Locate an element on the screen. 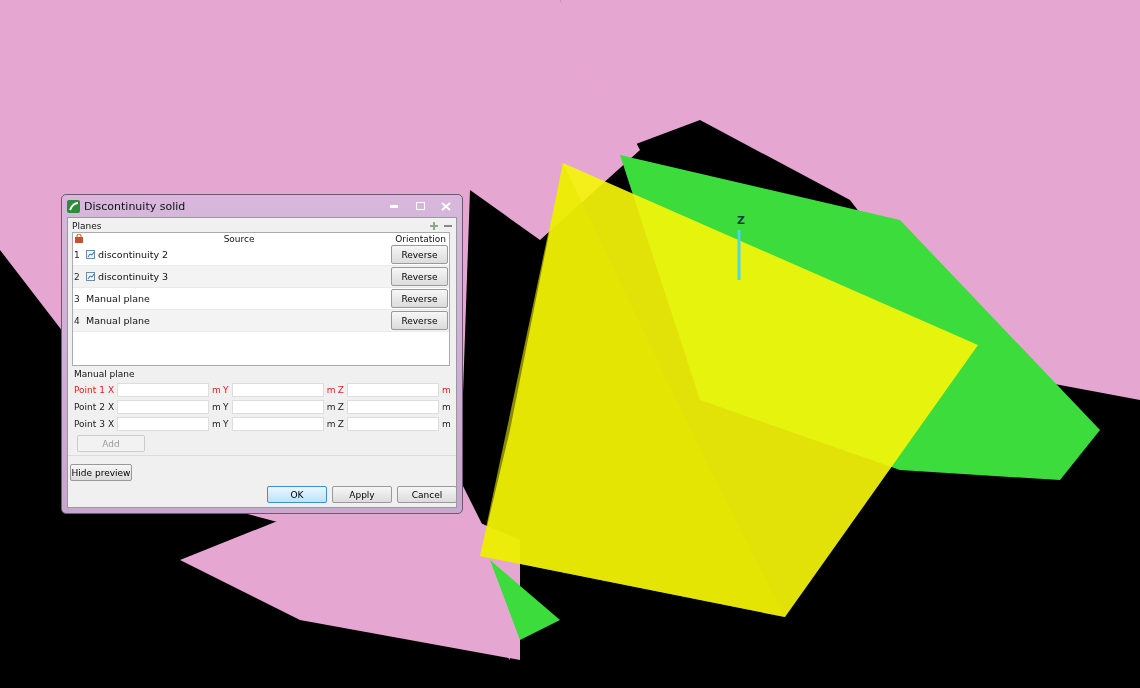  dialog-button: Apply is located at coordinates (362, 494).